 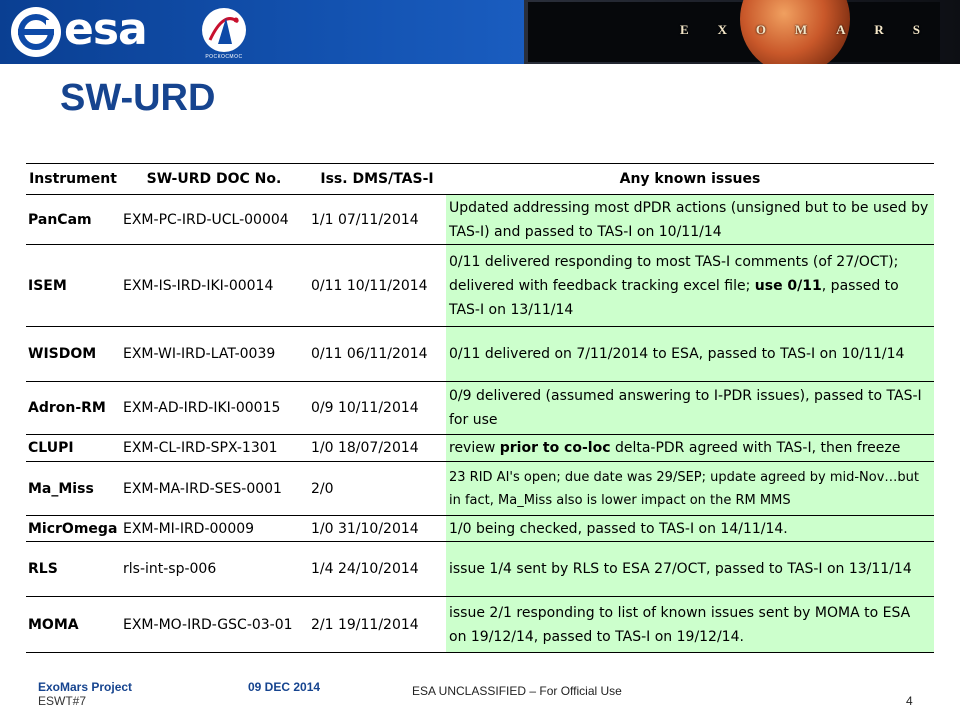 I want to click on issue-date-cell: 1/0 18/07/2014, so click(x=377, y=448).